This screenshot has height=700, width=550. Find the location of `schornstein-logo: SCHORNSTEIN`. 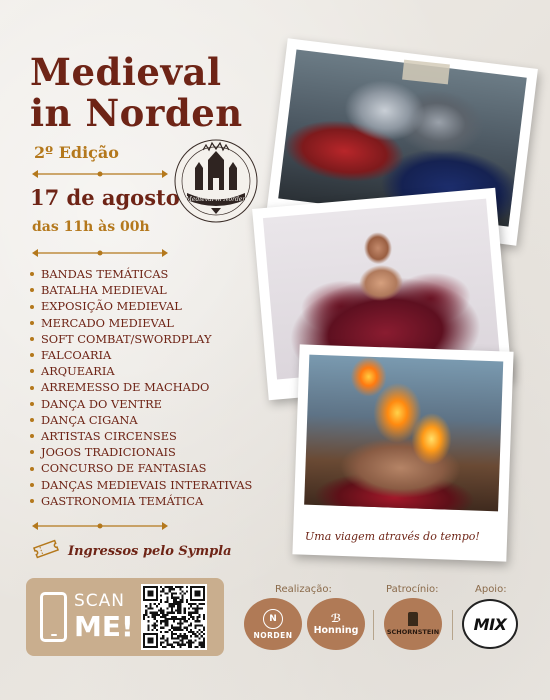

schornstein-logo: SCHORNSTEIN is located at coordinates (413, 624).